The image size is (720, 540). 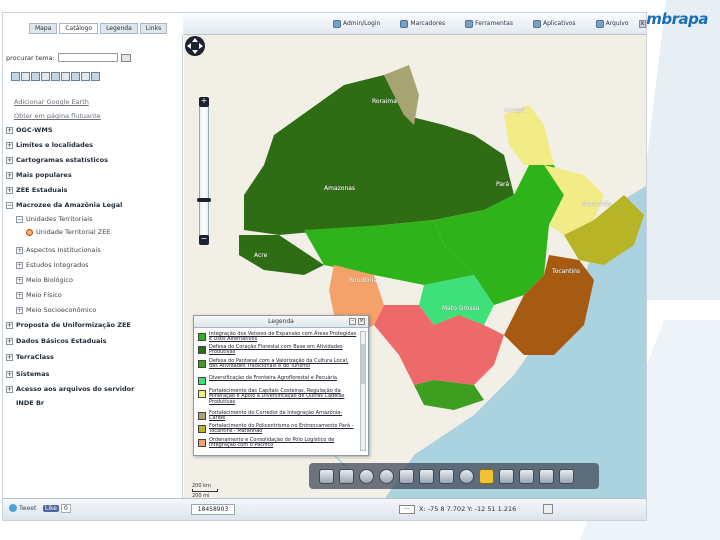 What do you see at coordinates (386, 476) in the screenshot?
I see `zoom-in-tool-icon` at bounding box center [386, 476].